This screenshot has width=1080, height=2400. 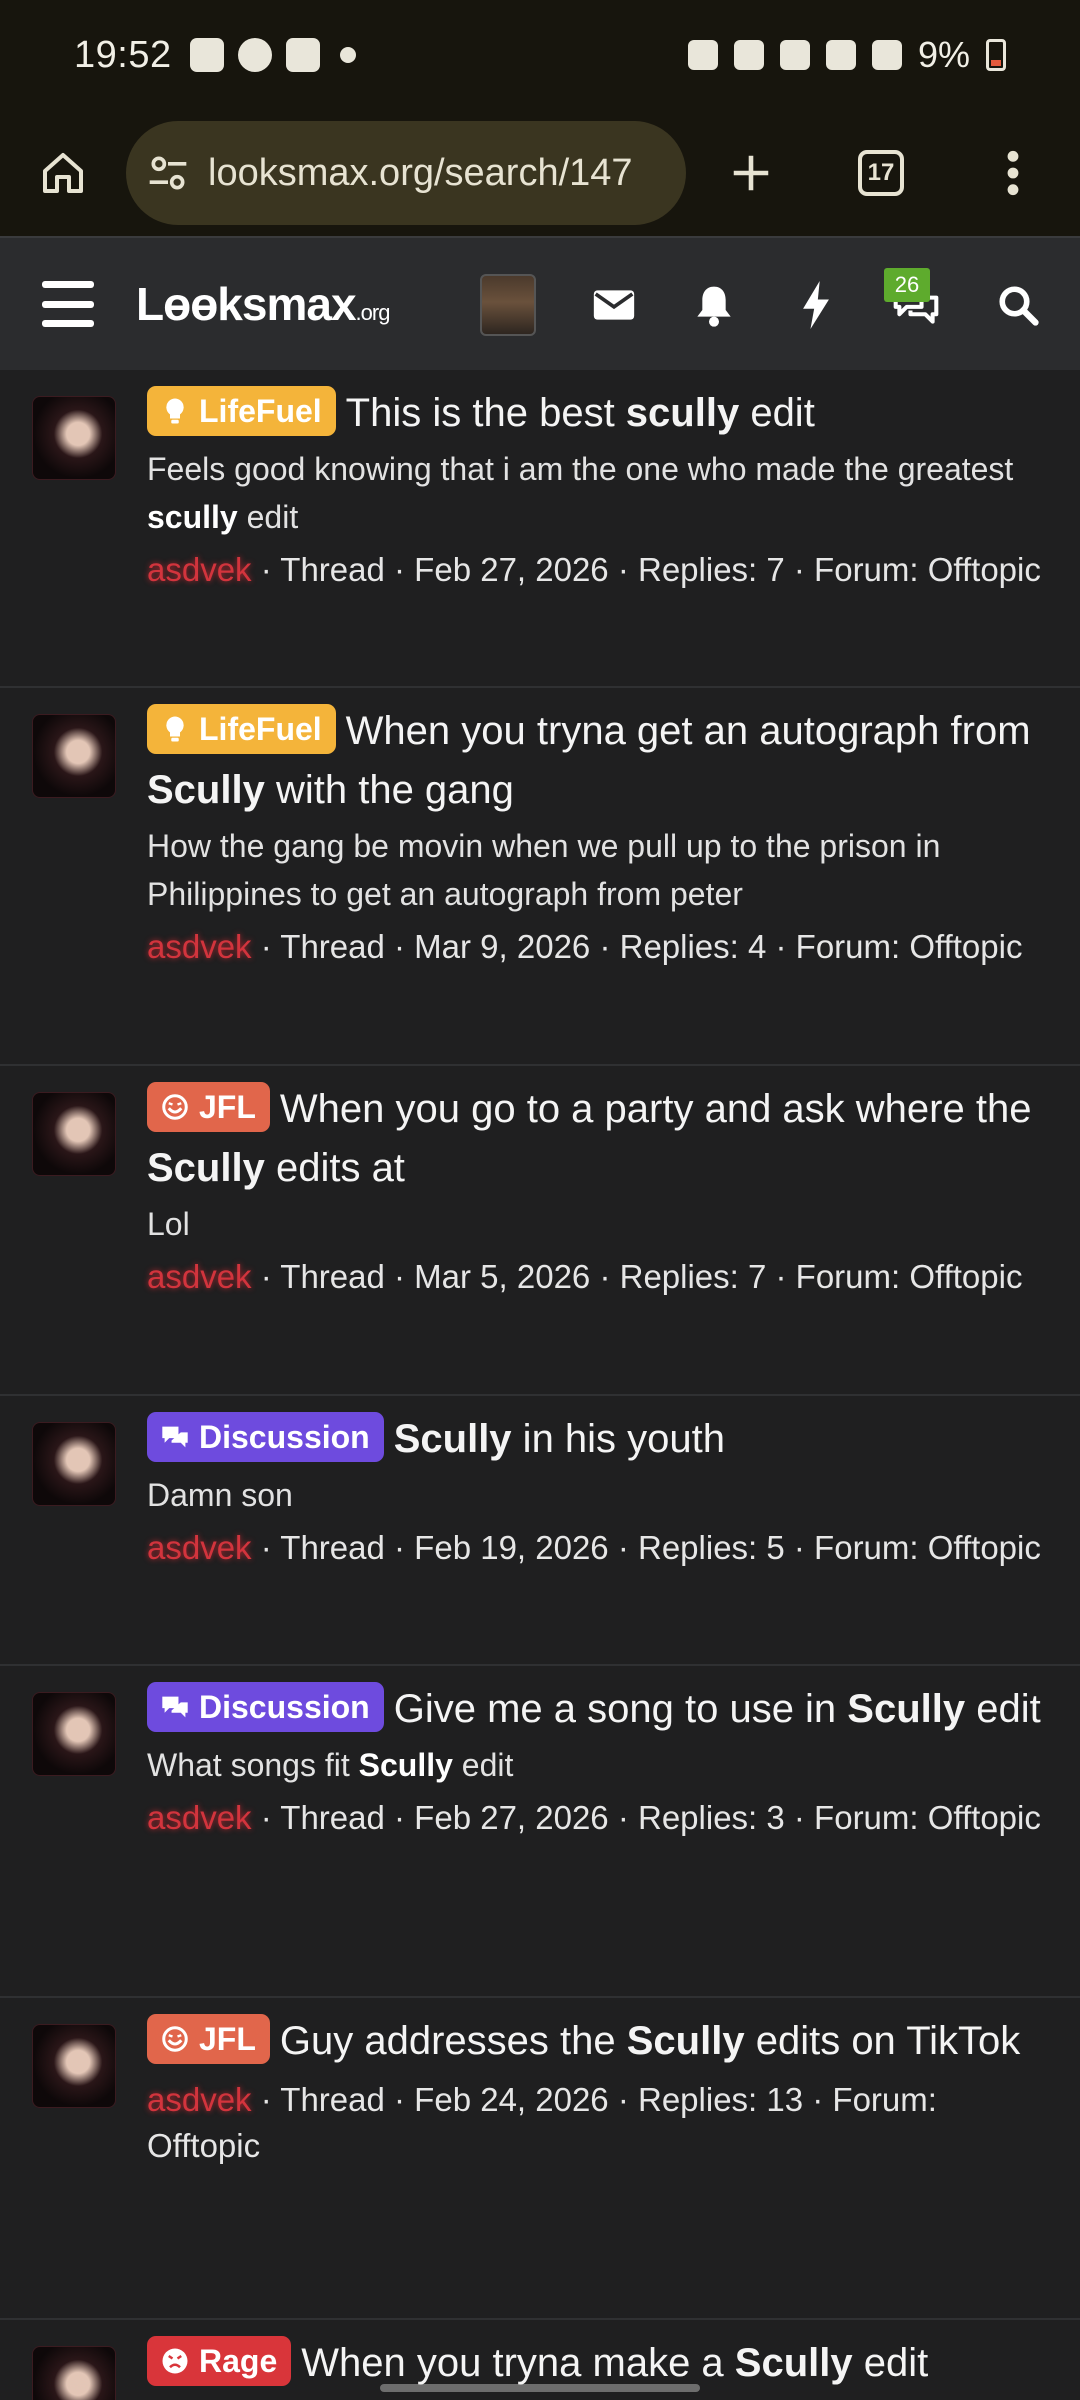 What do you see at coordinates (420, 173) in the screenshot?
I see `url-text: looksmax.org/search/147` at bounding box center [420, 173].